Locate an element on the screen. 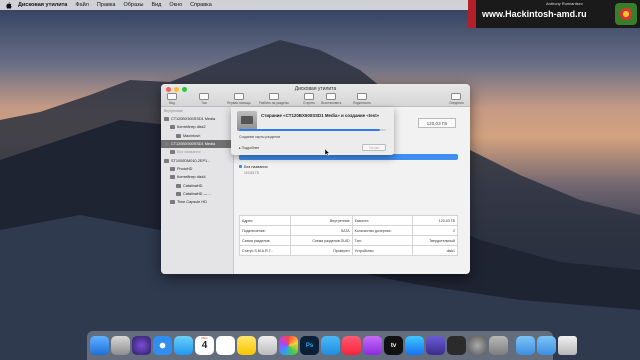 Image resolution: width=640 pixels, height=360 pixels. system-preferences-icon is located at coordinates (477, 345).